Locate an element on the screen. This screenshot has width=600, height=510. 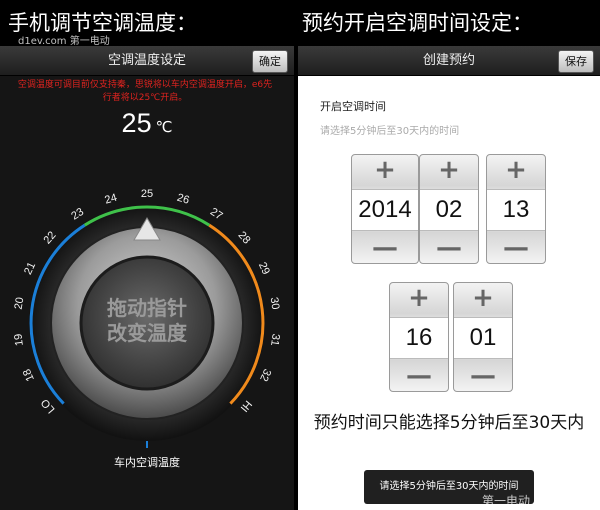
dial-label-26: 26 is located at coordinates (183, 199).